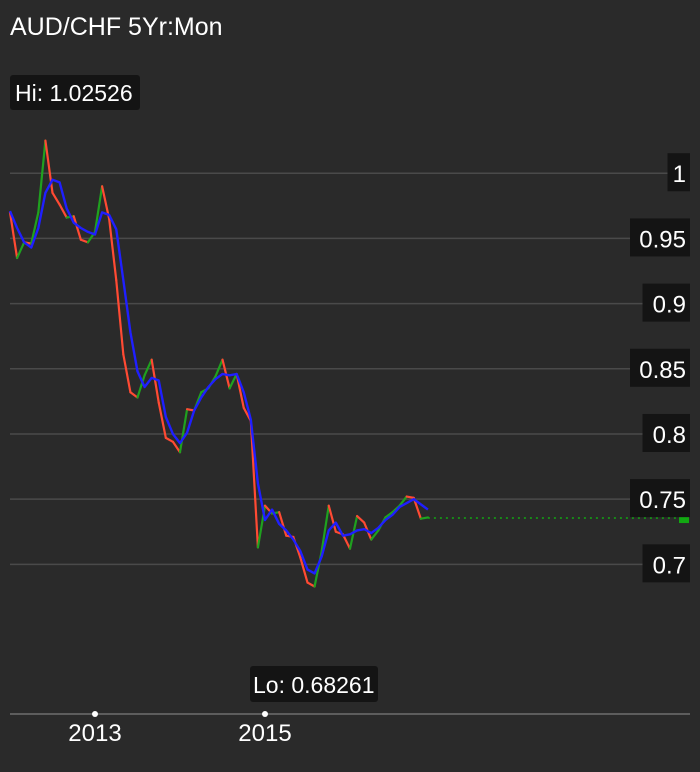 The height and width of the screenshot is (772, 700). What do you see at coordinates (116, 27) in the screenshot?
I see `chart-title: AUD/CHF 5Yr:Mon` at bounding box center [116, 27].